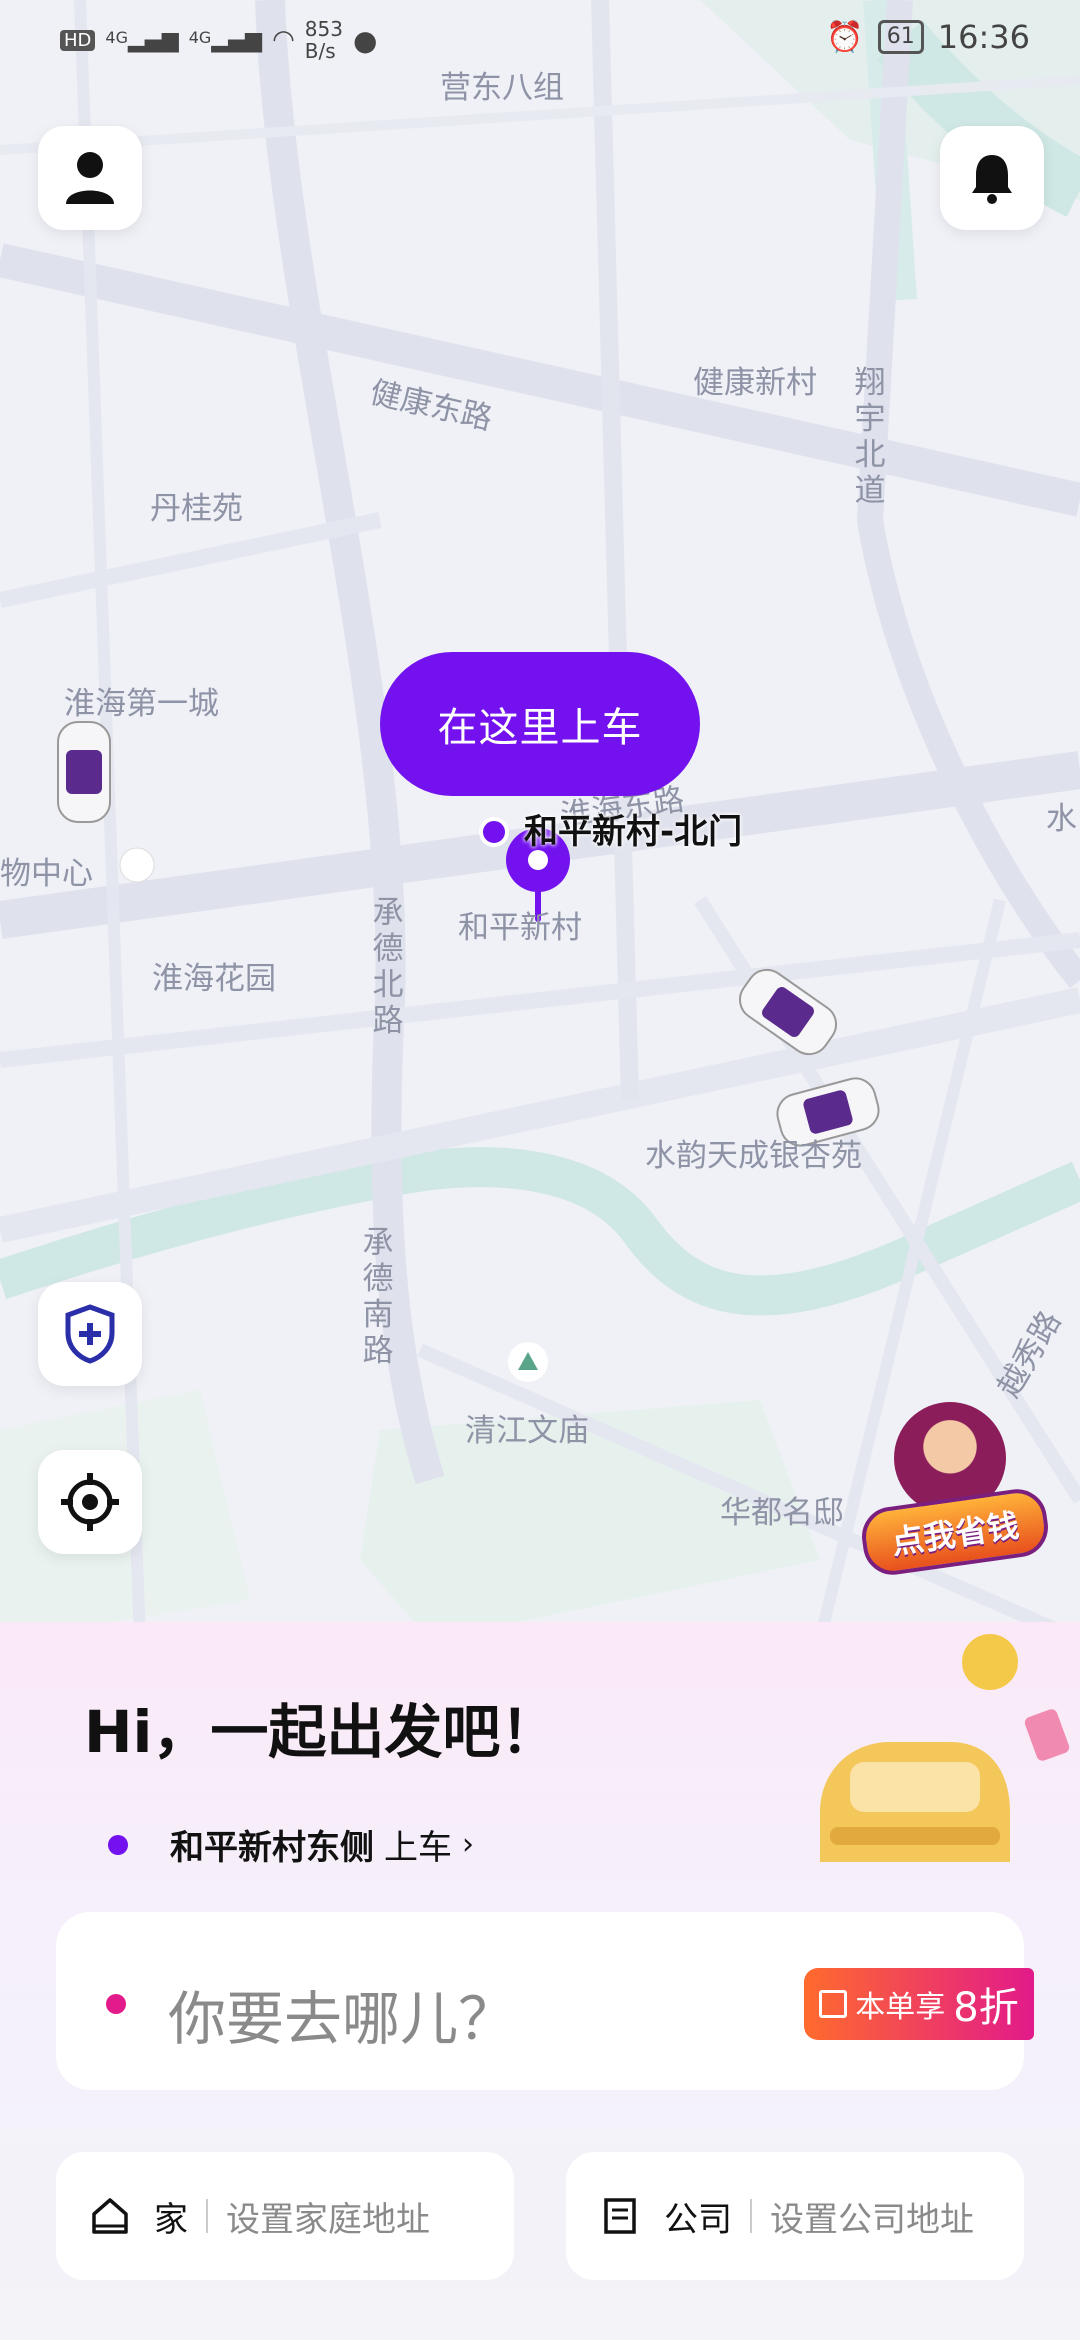 Image resolution: width=1080 pixels, height=2340 pixels. Describe the element at coordinates (753, 1156) in the screenshot. I see `map-label: 水韵天成银杏苑` at that location.